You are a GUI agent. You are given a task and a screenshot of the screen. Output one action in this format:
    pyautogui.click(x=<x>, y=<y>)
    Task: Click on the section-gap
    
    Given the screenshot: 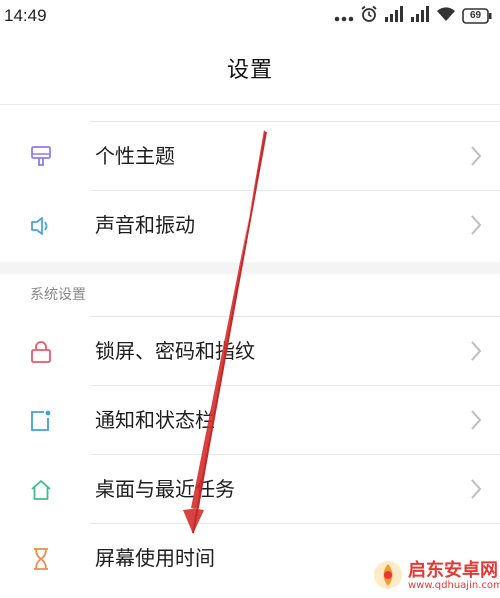 What is the action you would take?
    pyautogui.click(x=250, y=268)
    